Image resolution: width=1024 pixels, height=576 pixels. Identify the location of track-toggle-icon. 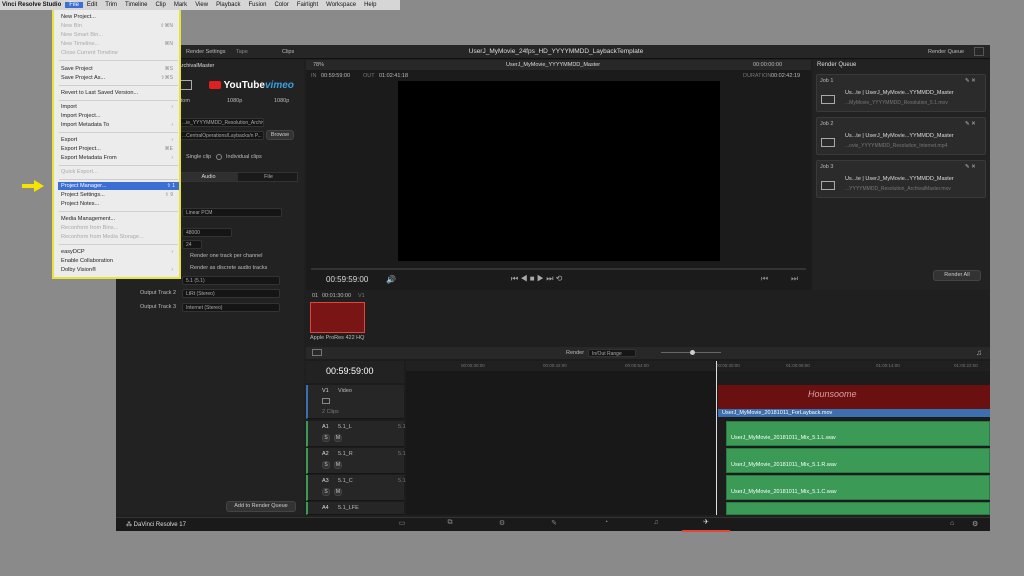
(326, 401).